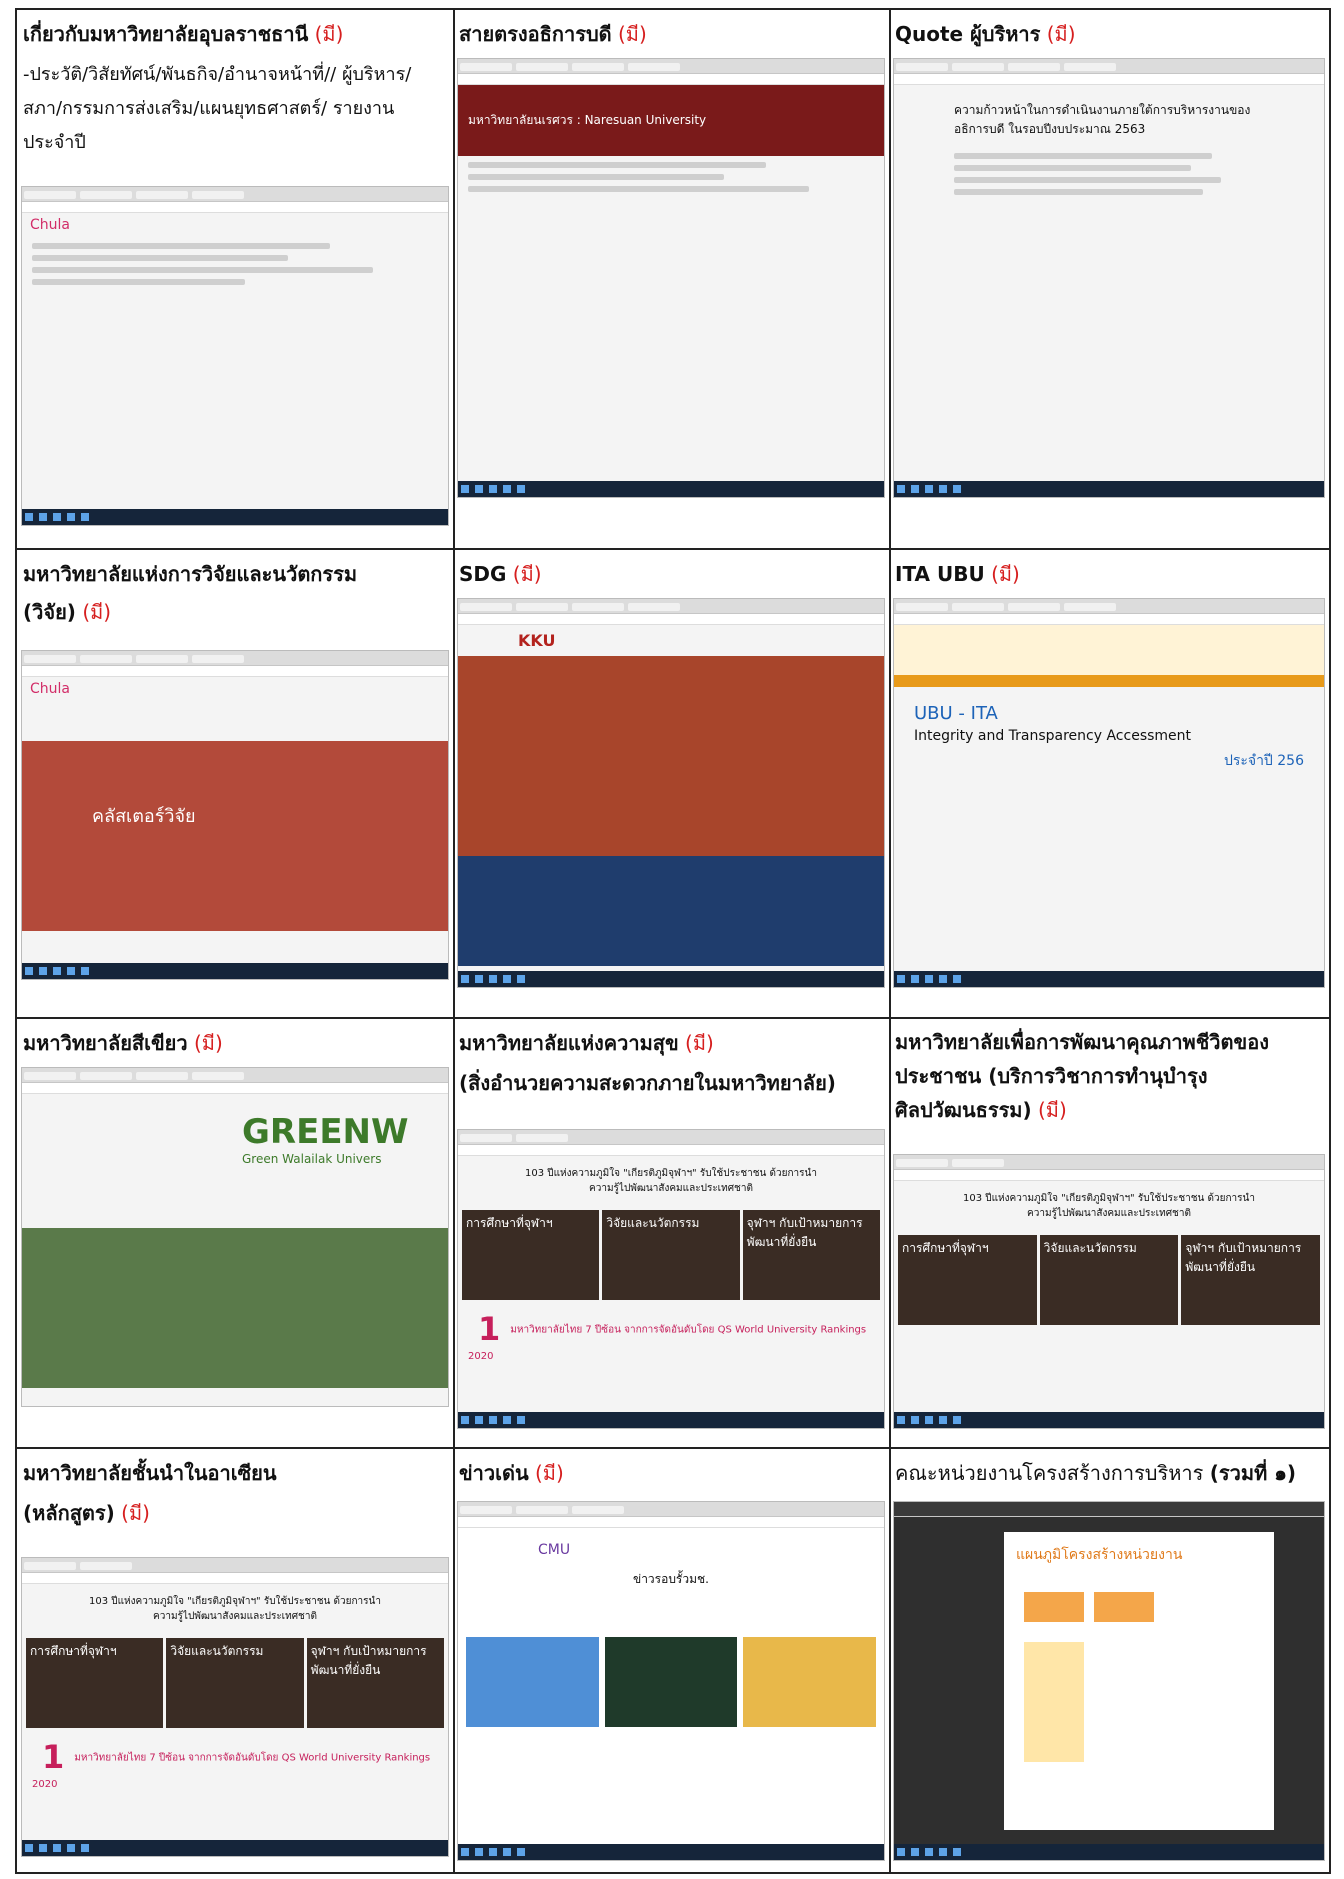 This screenshot has width=1344, height=1879. Describe the element at coordinates (671, 793) in the screenshot. I see `screenshot-kku: KKU` at that location.